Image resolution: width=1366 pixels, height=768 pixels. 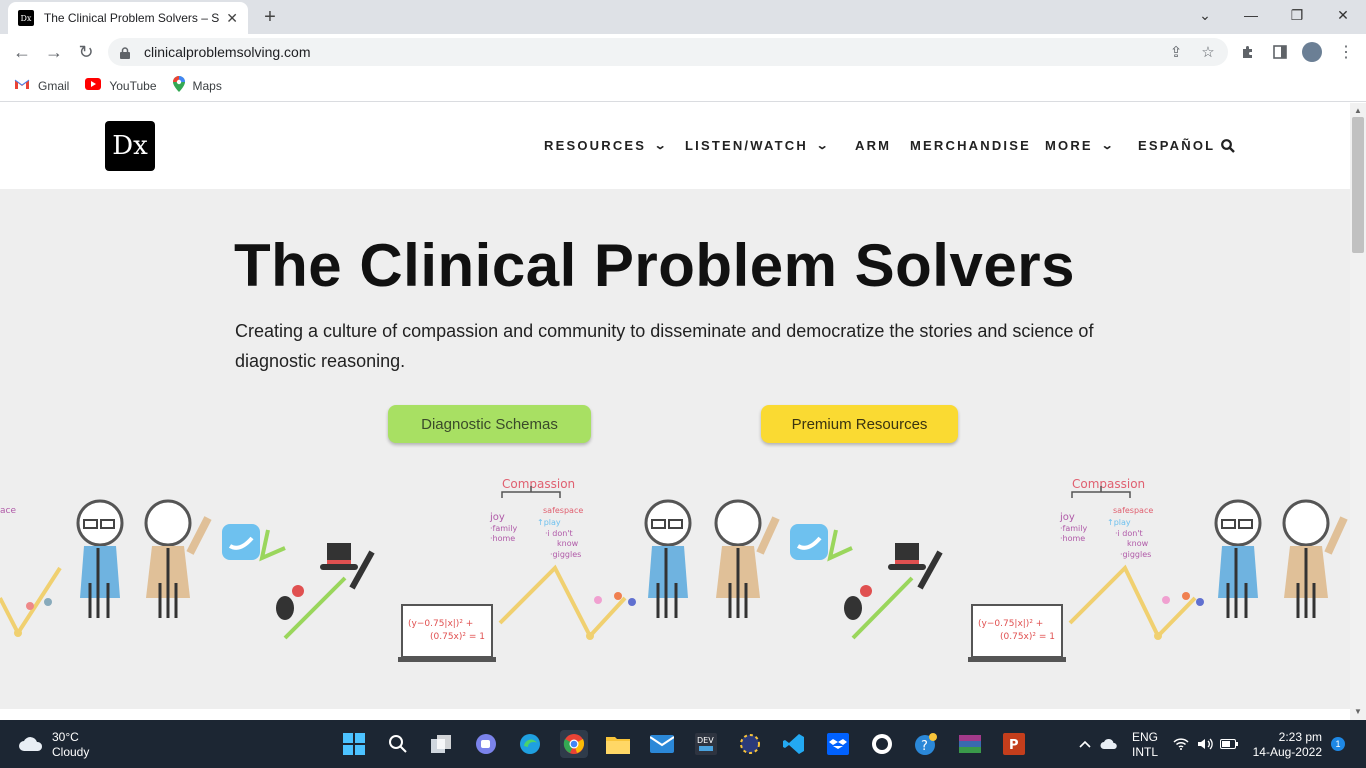 What do you see at coordinates (1085, 744) in the screenshot?
I see `chevron-up-icon` at bounding box center [1085, 744].